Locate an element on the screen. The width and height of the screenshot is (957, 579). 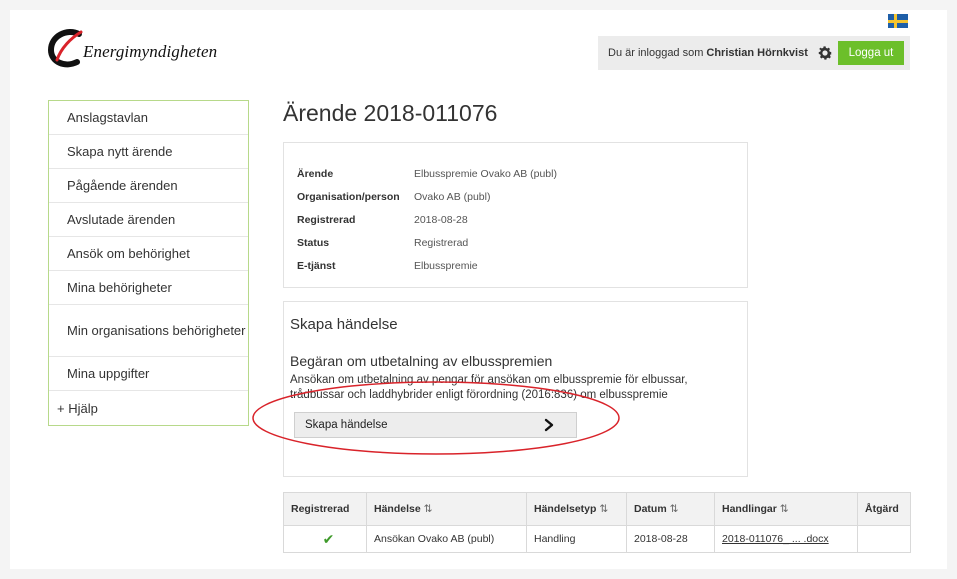
info-row: Registrerad 2018-08-28 is located at coordinates (522, 219).